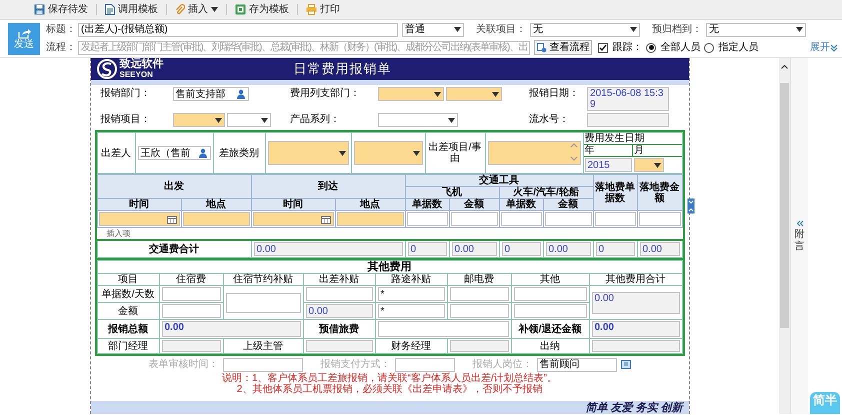 The height and width of the screenshot is (415, 842). I want to click on picker-icon, so click(625, 364).